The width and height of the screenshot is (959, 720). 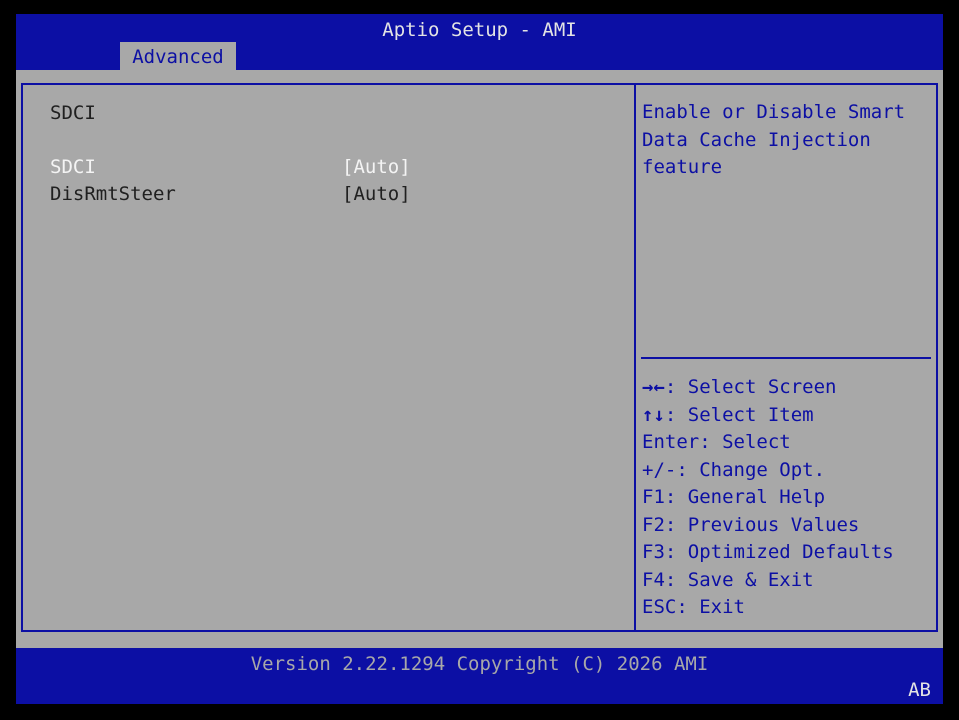 I want to click on app-title: Aptio Setup - AMI, so click(x=479, y=30).